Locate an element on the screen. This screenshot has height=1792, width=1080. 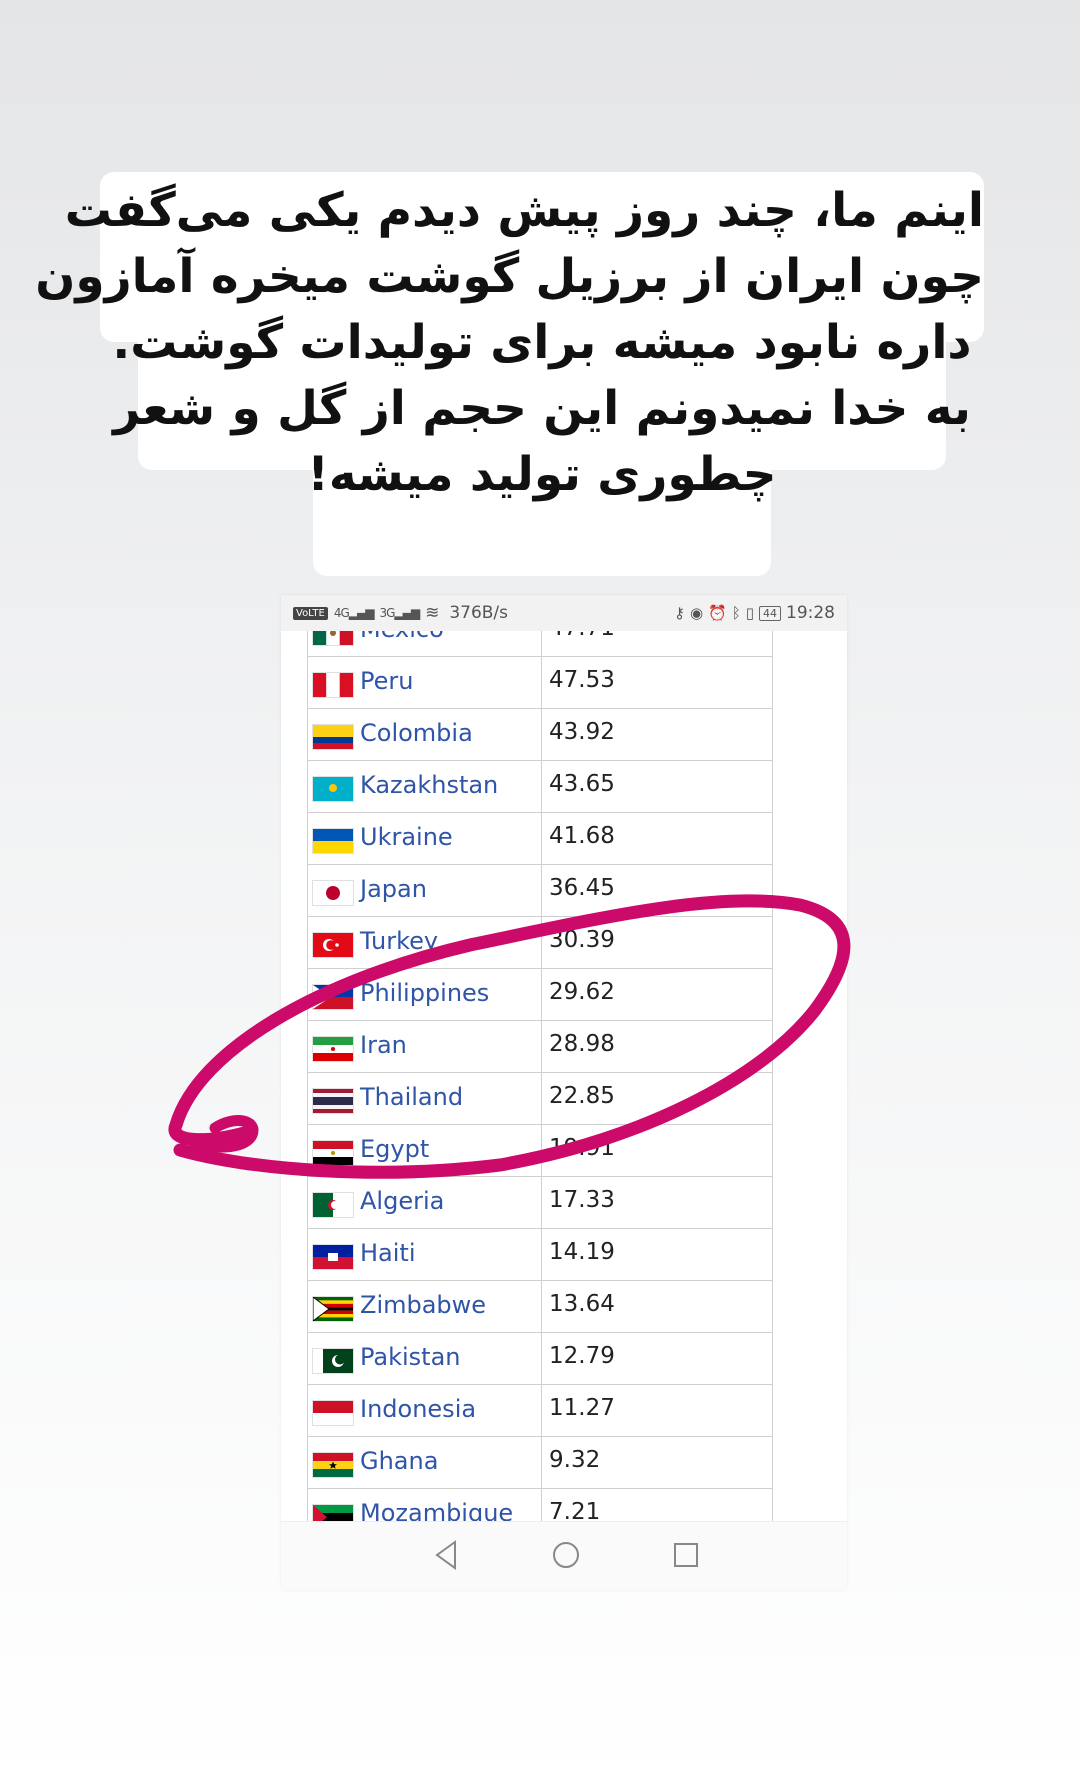
country-link: Turkey is located at coordinates (399, 941).